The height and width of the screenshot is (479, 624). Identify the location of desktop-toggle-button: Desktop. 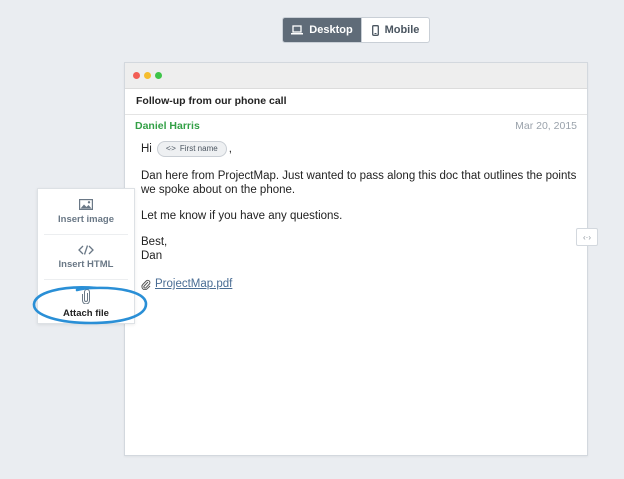
(322, 30).